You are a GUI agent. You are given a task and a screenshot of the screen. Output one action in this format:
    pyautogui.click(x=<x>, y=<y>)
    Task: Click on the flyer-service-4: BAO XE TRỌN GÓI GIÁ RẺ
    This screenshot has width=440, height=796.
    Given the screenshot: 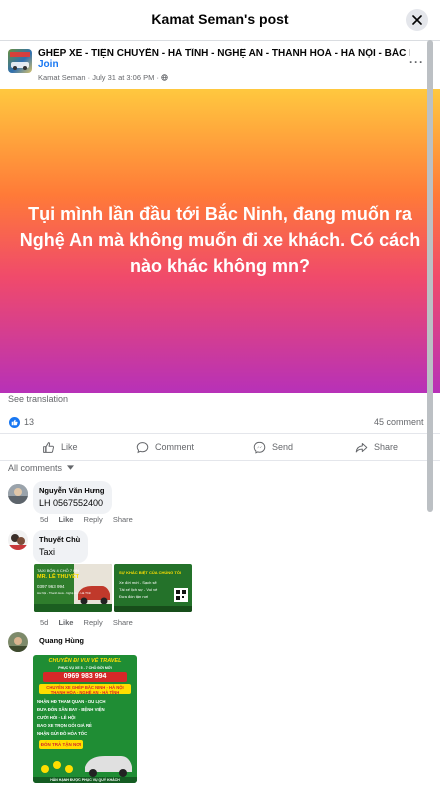 What is the action you would take?
    pyautogui.click(x=64, y=725)
    